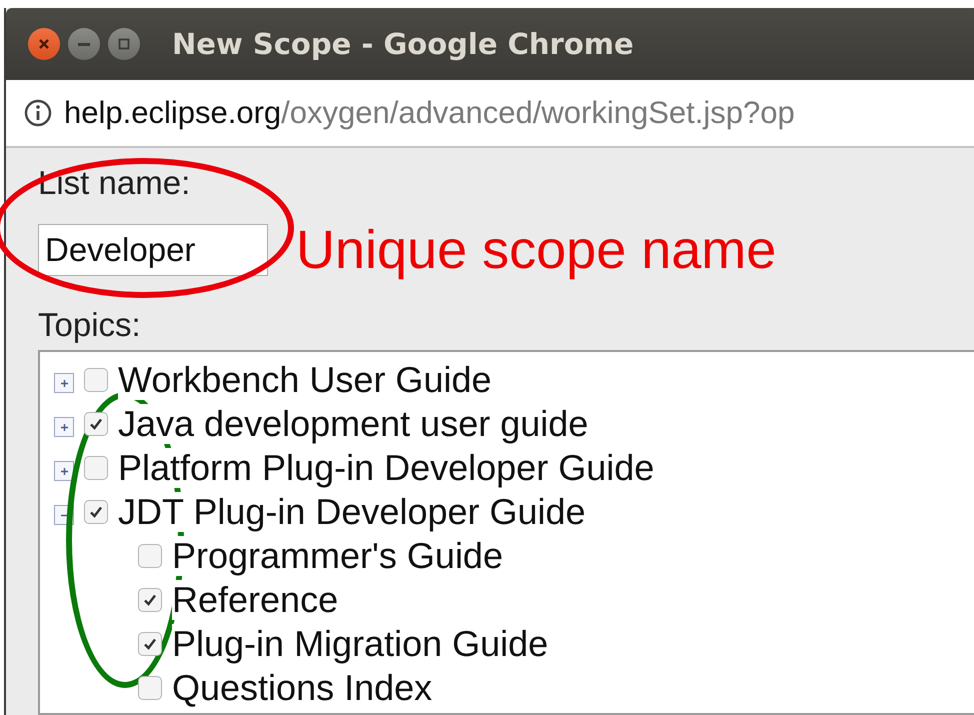 Image resolution: width=974 pixels, height=715 pixels. I want to click on field-label: Topics:, so click(89, 325).